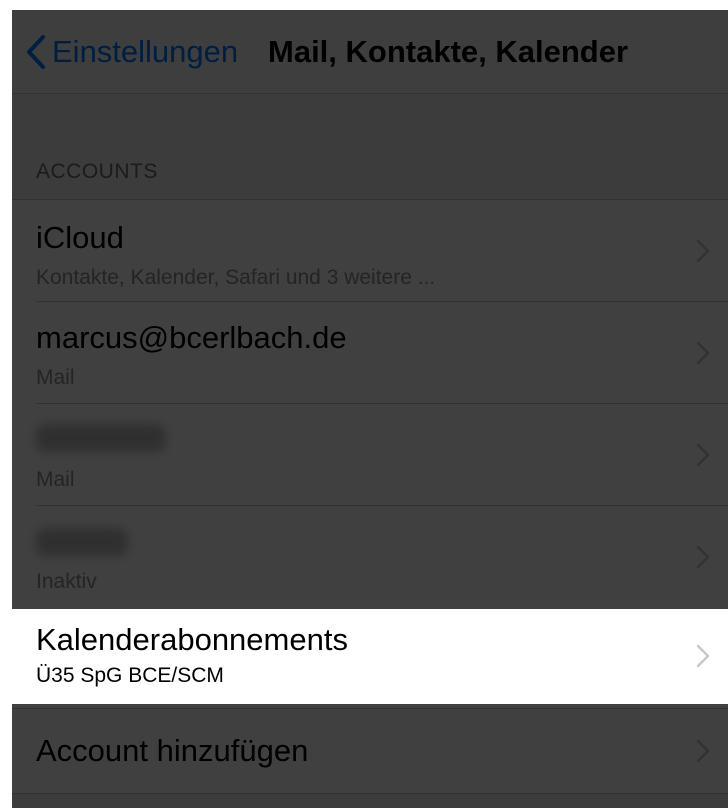 The image size is (728, 808). I want to click on back-button: Einstellungen, so click(132, 51).